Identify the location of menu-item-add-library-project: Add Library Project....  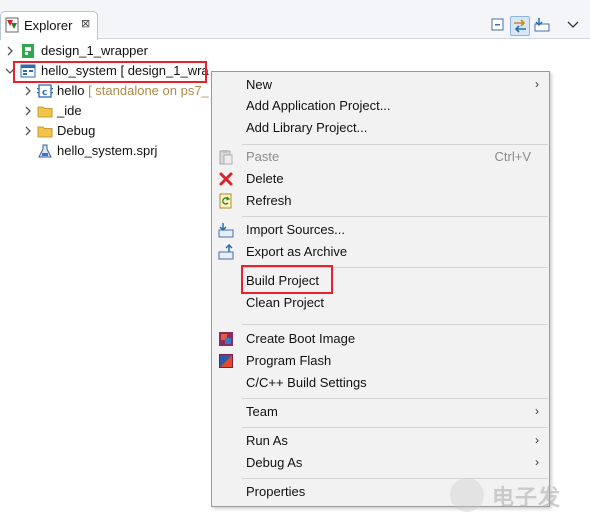
(380, 128).